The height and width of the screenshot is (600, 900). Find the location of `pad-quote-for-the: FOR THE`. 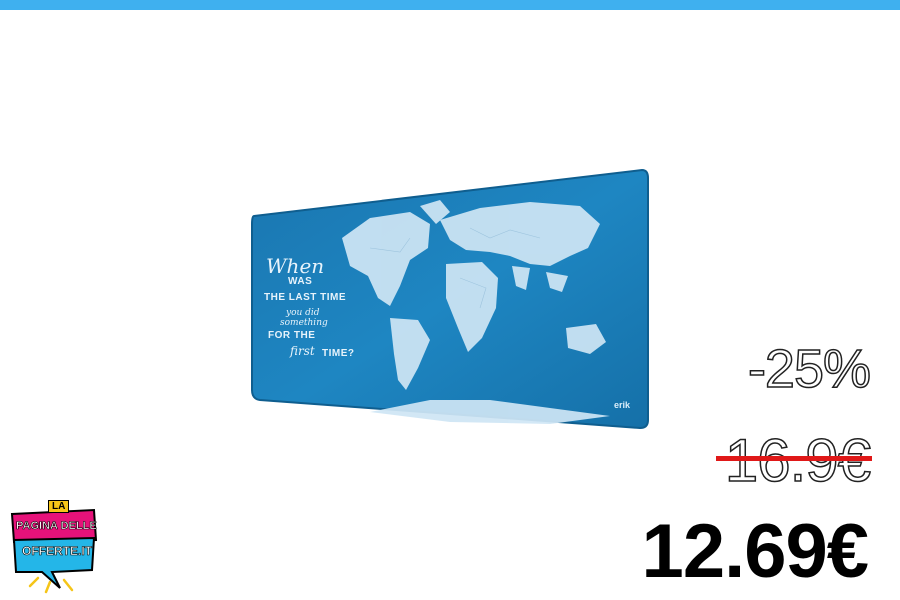

pad-quote-for-the: FOR THE is located at coordinates (292, 335).